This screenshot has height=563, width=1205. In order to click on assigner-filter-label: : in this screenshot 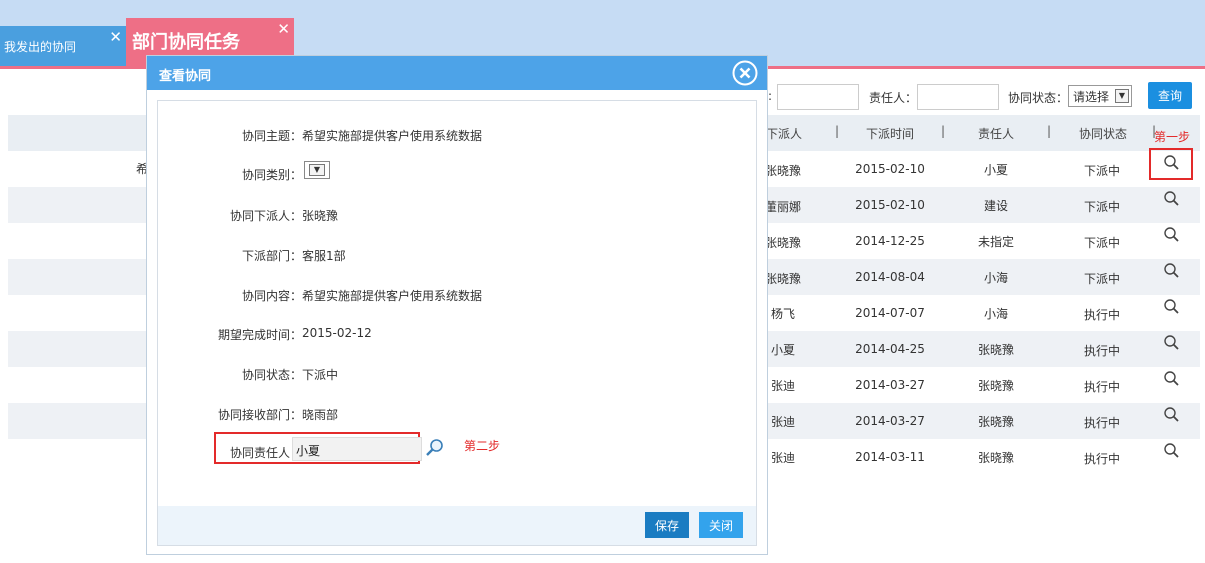, I will do `click(770, 96)`.